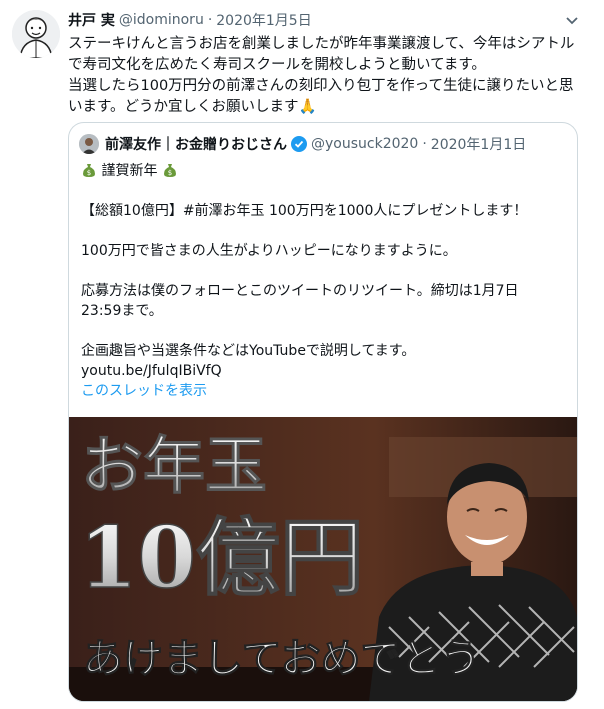  What do you see at coordinates (248, 351) in the screenshot?
I see `explanation-line: 企画趣旨や当選条件などはYouTubeで説明してます。` at bounding box center [248, 351].